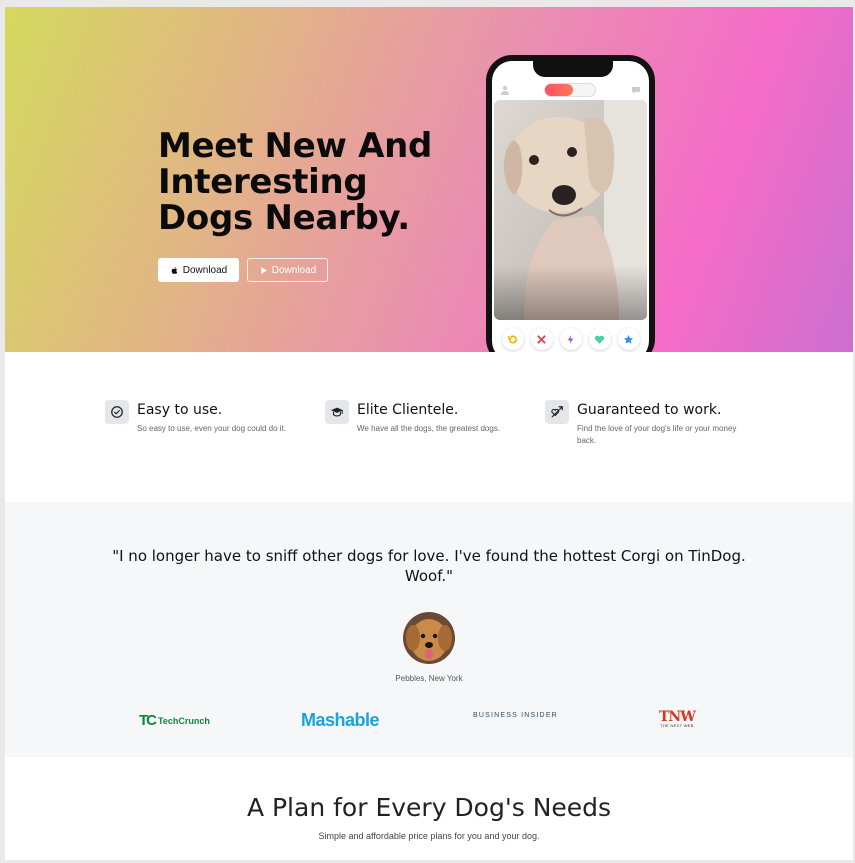 This screenshot has width=855, height=863. What do you see at coordinates (337, 412) in the screenshot?
I see `graduation-cap-icon` at bounding box center [337, 412].